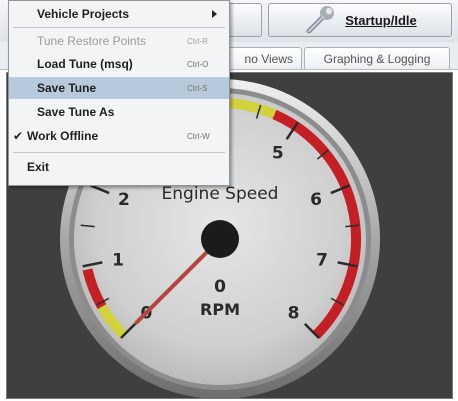 This screenshot has height=401, width=458. I want to click on gauge-hub, so click(220, 239).